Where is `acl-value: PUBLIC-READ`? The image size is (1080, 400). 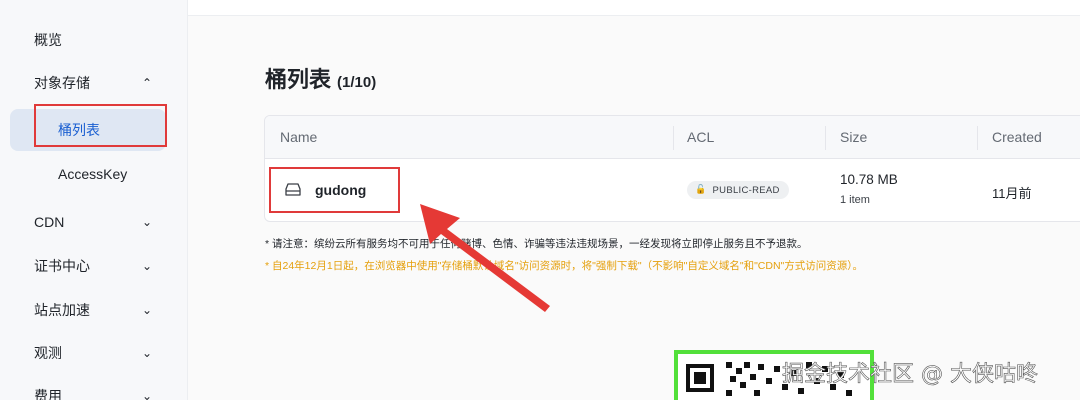 acl-value: PUBLIC-READ is located at coordinates (746, 190).